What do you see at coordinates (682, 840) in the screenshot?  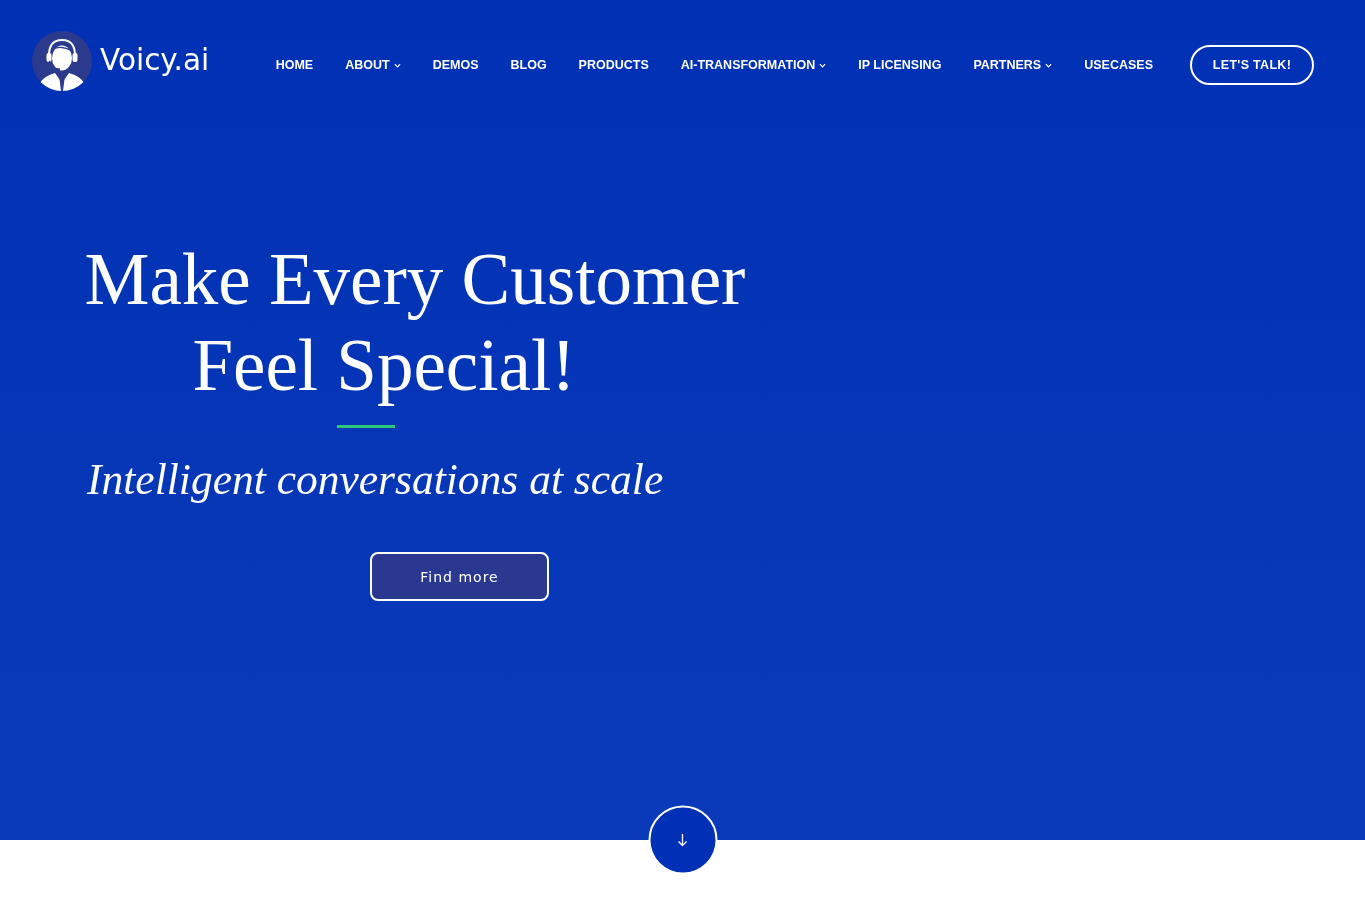 I see `arrow-down-icon` at bounding box center [682, 840].